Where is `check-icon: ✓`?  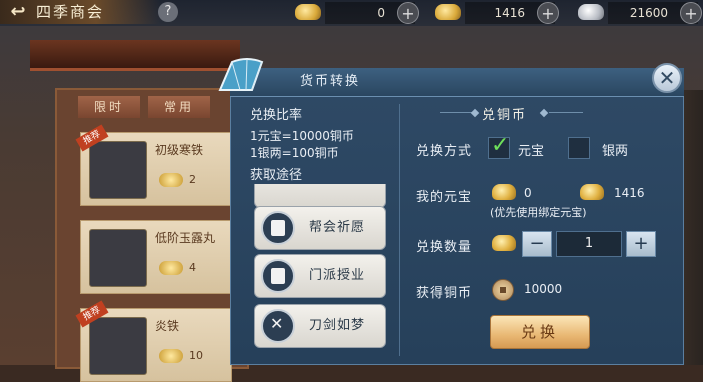 check-icon: ✓ is located at coordinates (500, 145).